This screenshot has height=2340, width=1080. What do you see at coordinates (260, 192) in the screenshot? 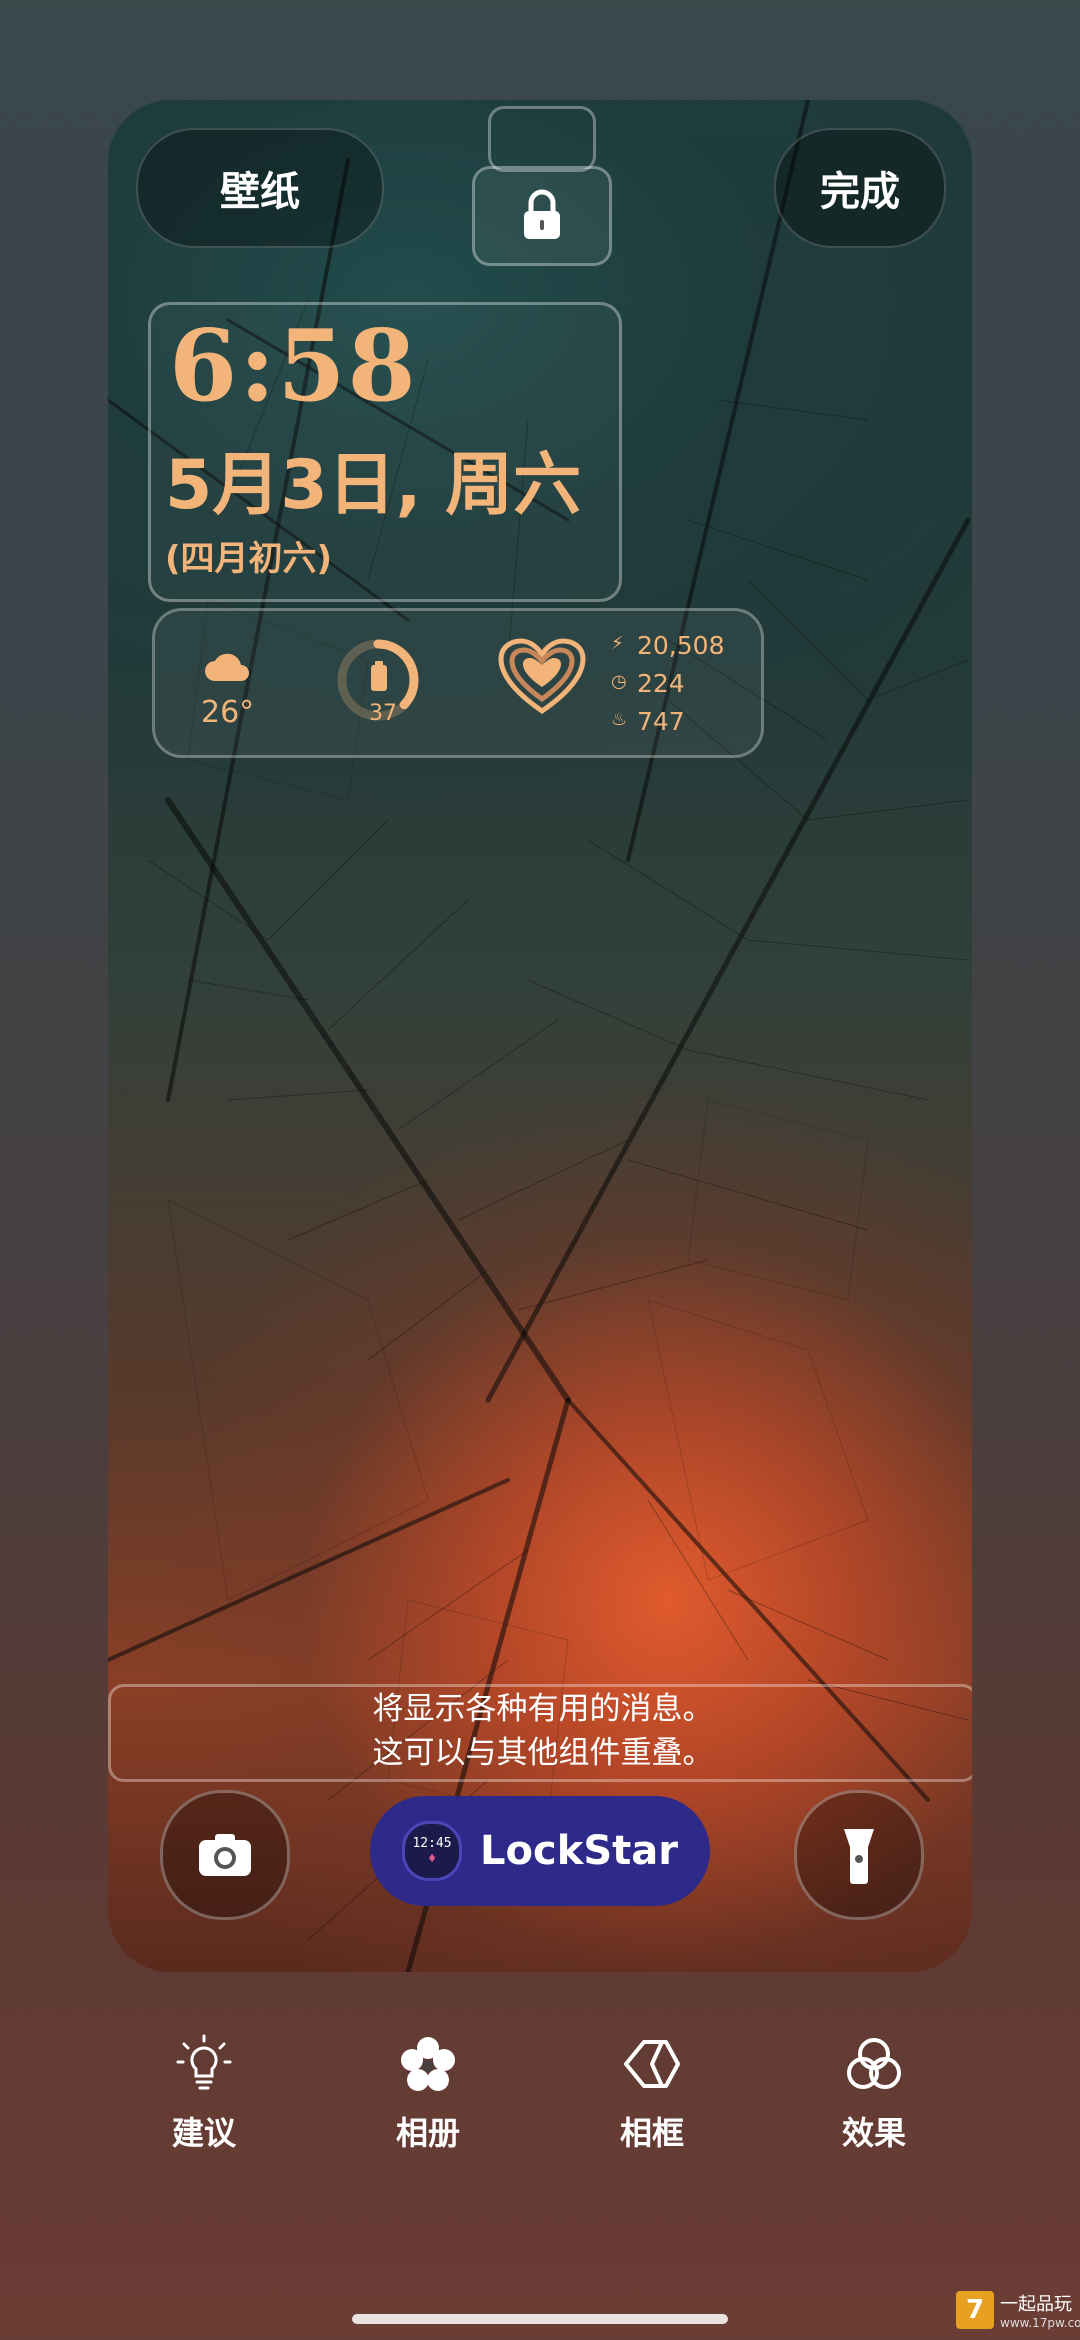
I see `wallpaper-button-label: 壁纸` at bounding box center [260, 192].